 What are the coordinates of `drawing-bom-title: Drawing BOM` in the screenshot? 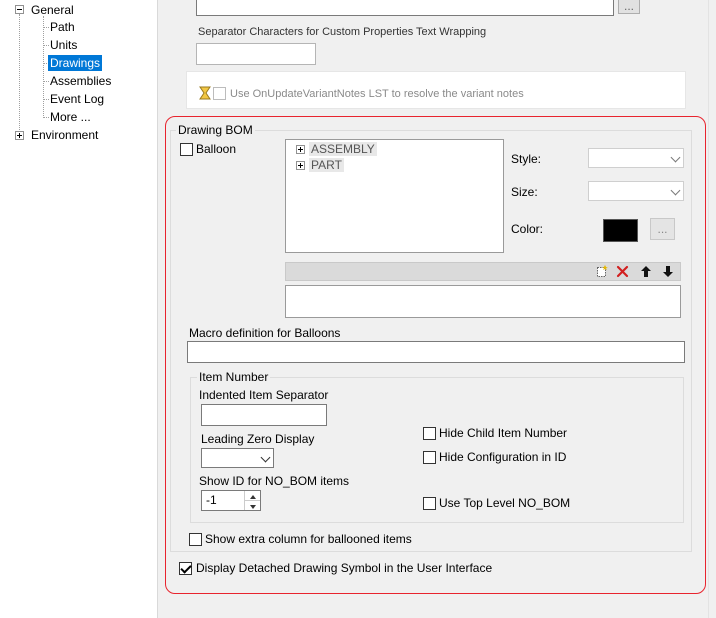 It's located at (215, 130).